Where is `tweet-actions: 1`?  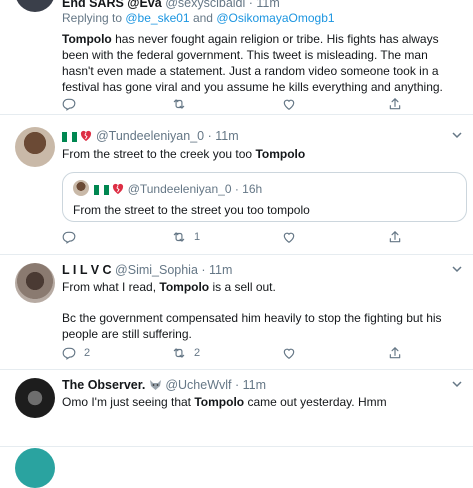 tweet-actions: 1 is located at coordinates (242, 237).